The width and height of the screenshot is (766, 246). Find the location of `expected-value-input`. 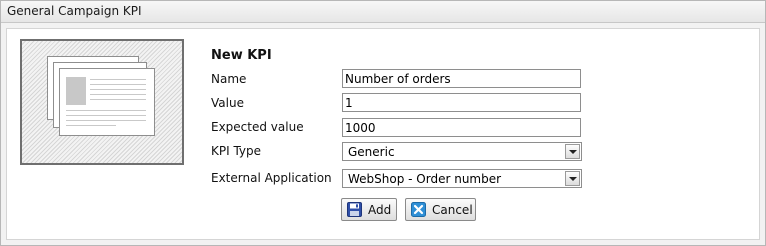

expected-value-input is located at coordinates (461, 127).